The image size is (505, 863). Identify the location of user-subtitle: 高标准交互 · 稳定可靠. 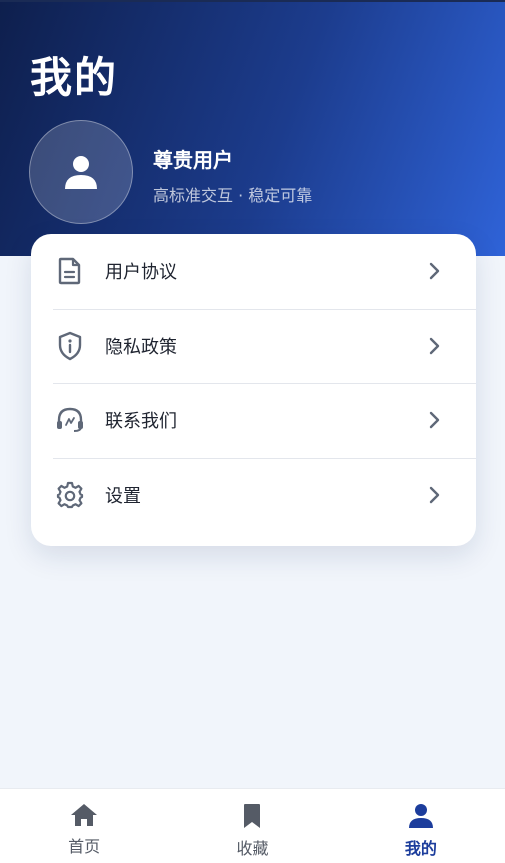
(233, 195).